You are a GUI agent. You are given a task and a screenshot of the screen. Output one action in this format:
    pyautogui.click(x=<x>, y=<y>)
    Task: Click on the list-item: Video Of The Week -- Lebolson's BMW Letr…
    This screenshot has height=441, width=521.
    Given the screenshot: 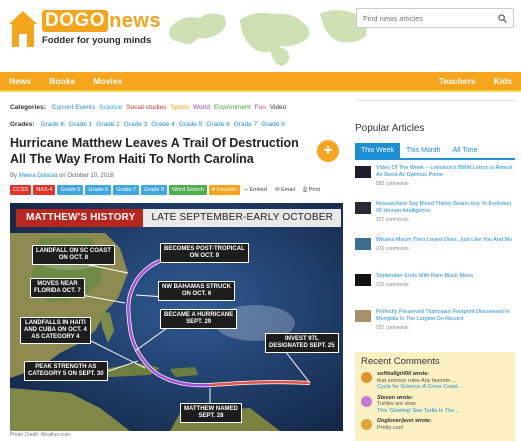 What is the action you would take?
    pyautogui.click(x=435, y=182)
    